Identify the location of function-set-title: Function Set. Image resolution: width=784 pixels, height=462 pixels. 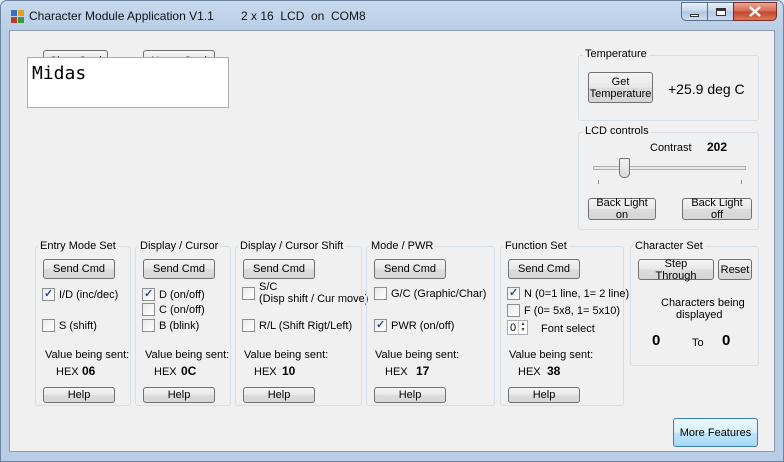
(536, 246).